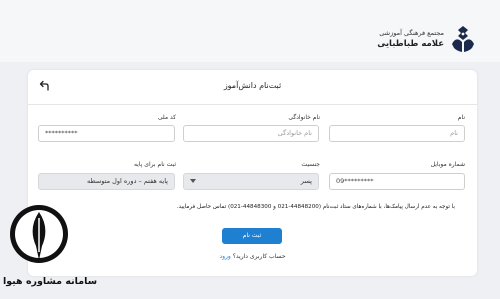 Image resolution: width=500 pixels, height=299 pixels. Describe the element at coordinates (310, 164) in the screenshot. I see `gender-label: جنسیت` at that location.